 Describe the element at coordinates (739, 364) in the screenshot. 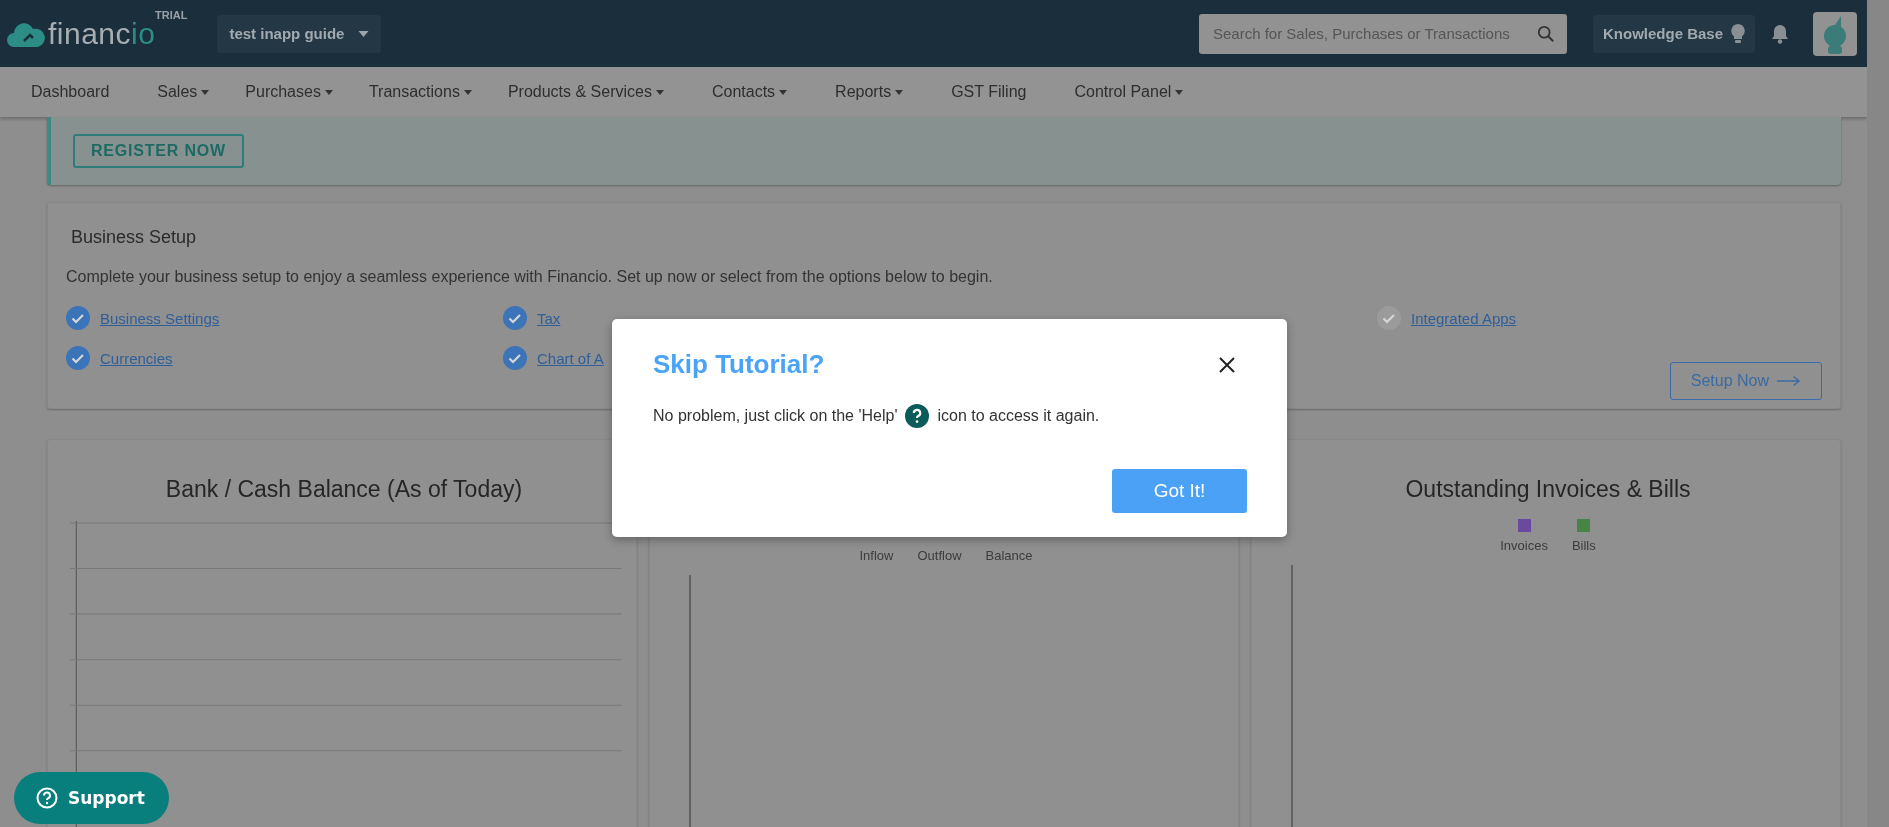

I see `dialog-title: Skip Tutorial?` at that location.